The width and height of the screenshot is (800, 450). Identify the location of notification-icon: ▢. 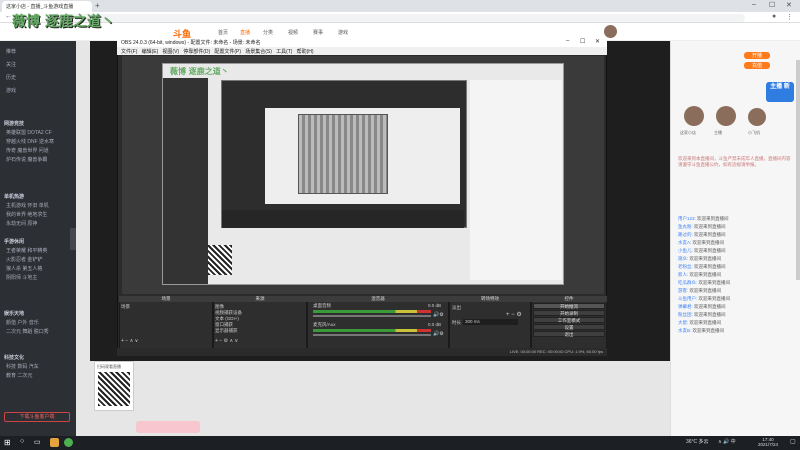
(793, 441).